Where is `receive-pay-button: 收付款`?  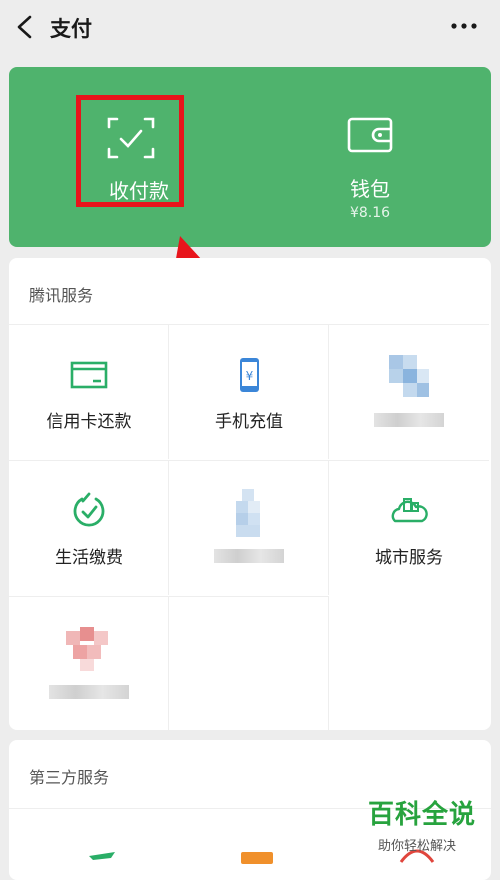
receive-pay-button: 收付款 is located at coordinates (139, 155).